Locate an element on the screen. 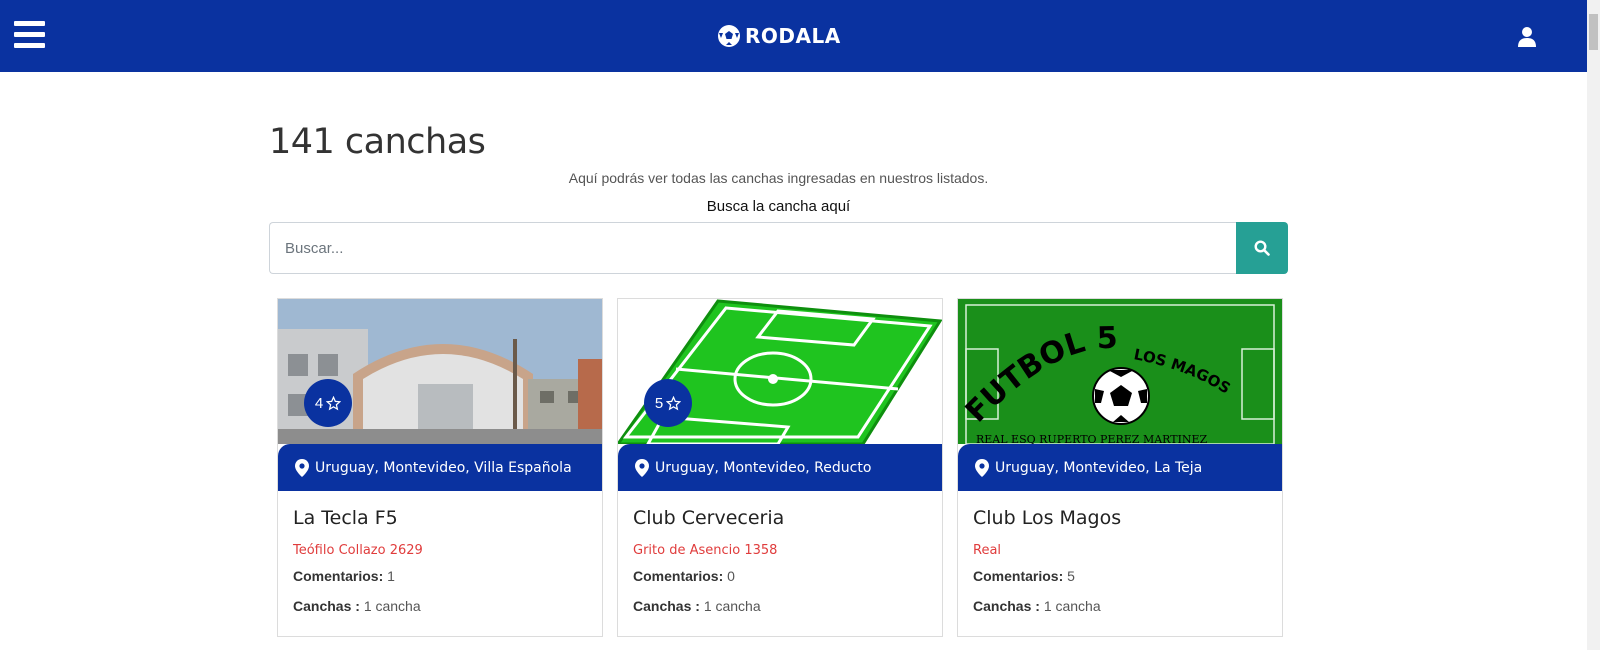  rating-badge: 4 is located at coordinates (328, 403).